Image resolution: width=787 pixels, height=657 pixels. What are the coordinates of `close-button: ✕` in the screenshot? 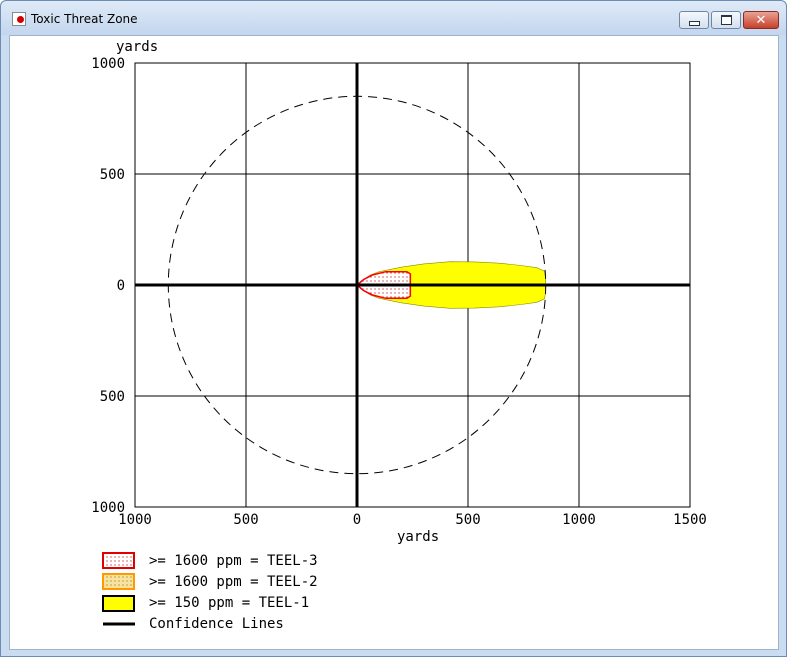 It's located at (761, 20).